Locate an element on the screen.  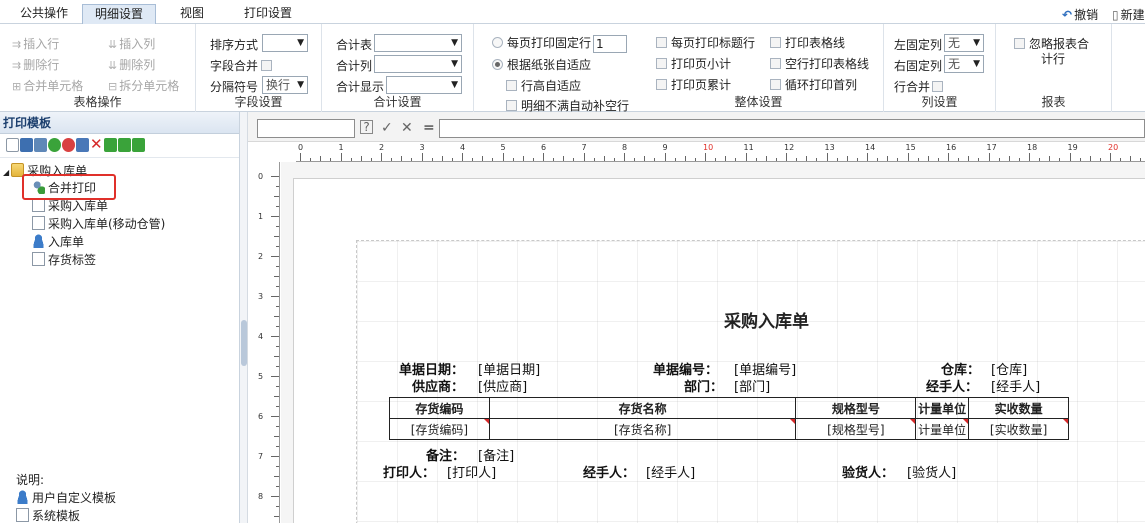
printer-field: [打印人] is located at coordinates (471, 471).